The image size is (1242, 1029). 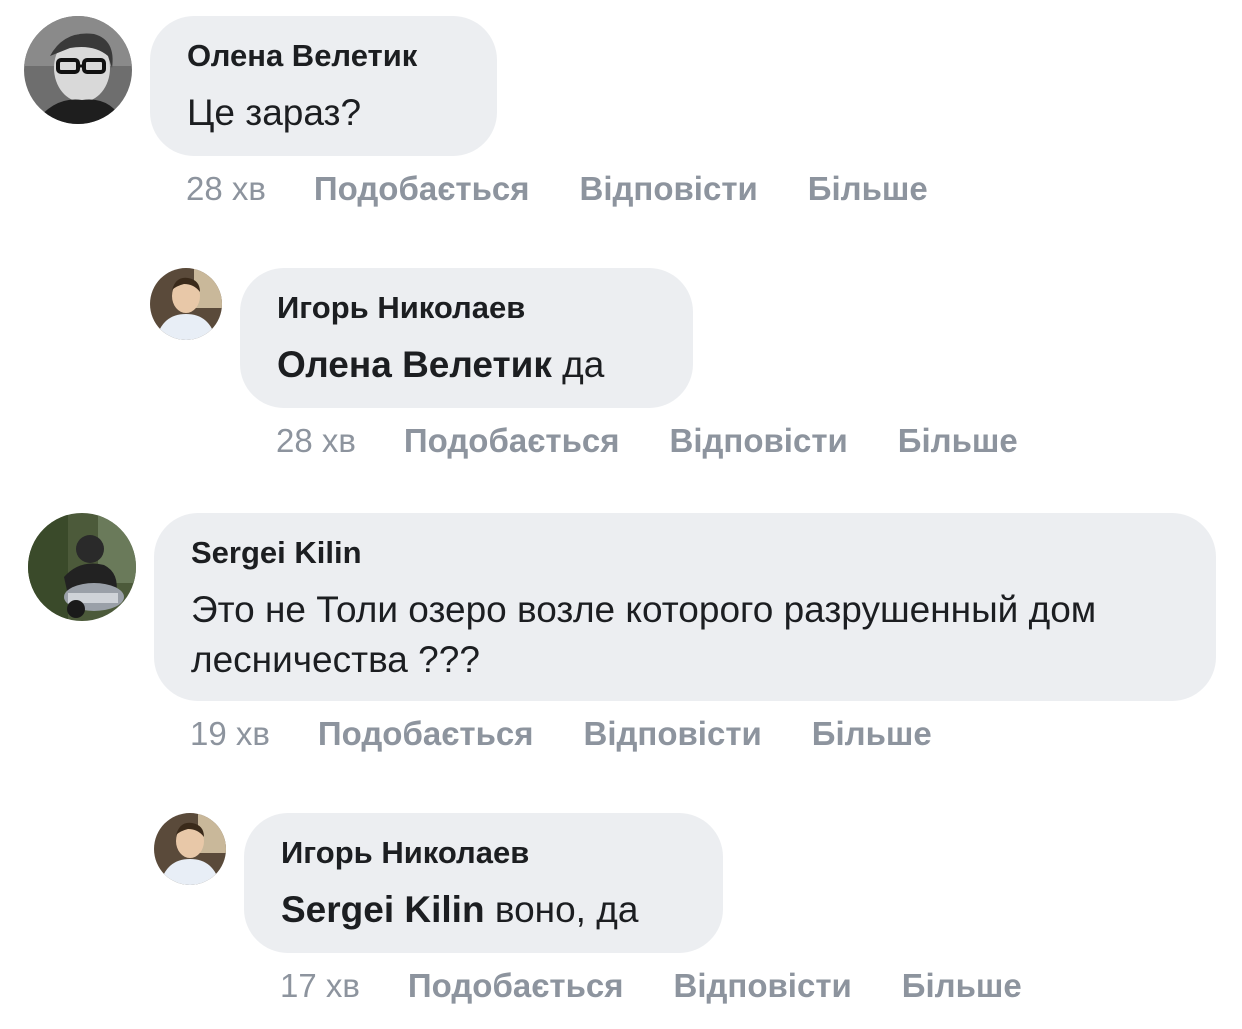 What do you see at coordinates (230, 734) in the screenshot?
I see `comment-time: 19 хв` at bounding box center [230, 734].